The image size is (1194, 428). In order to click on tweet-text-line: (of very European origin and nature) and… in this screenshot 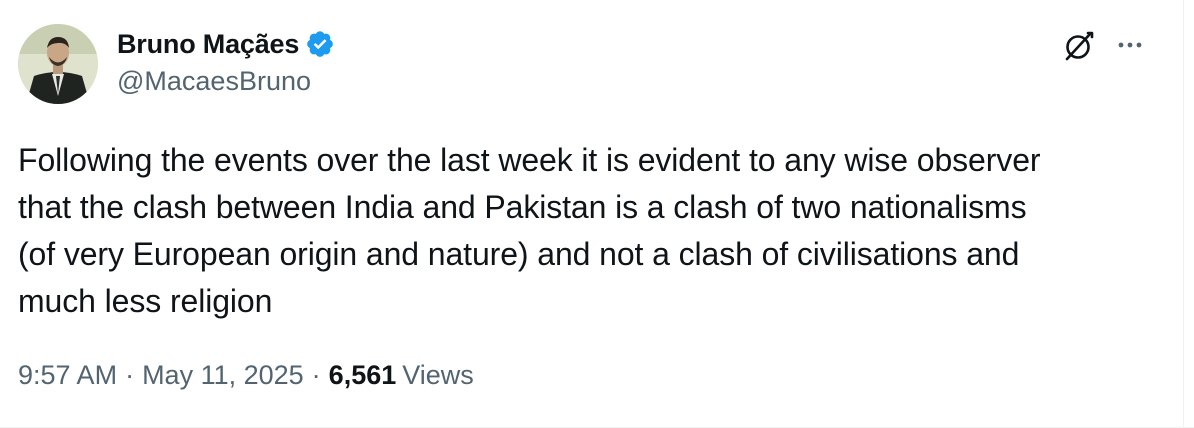, I will do `click(519, 254)`.